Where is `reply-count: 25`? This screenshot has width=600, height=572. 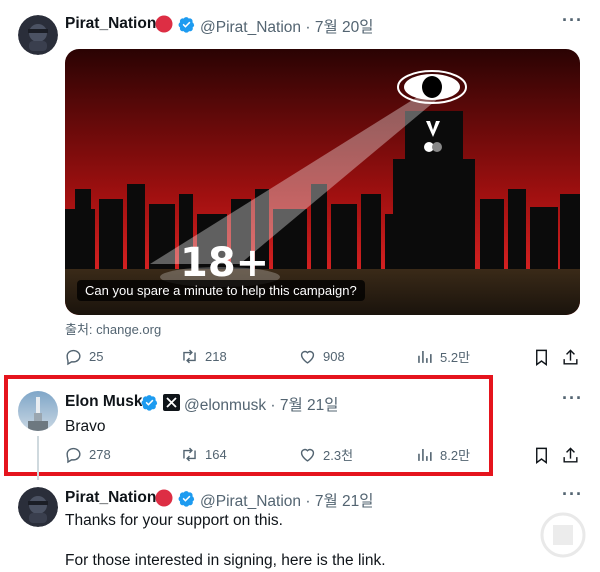 reply-count: 25 is located at coordinates (96, 356).